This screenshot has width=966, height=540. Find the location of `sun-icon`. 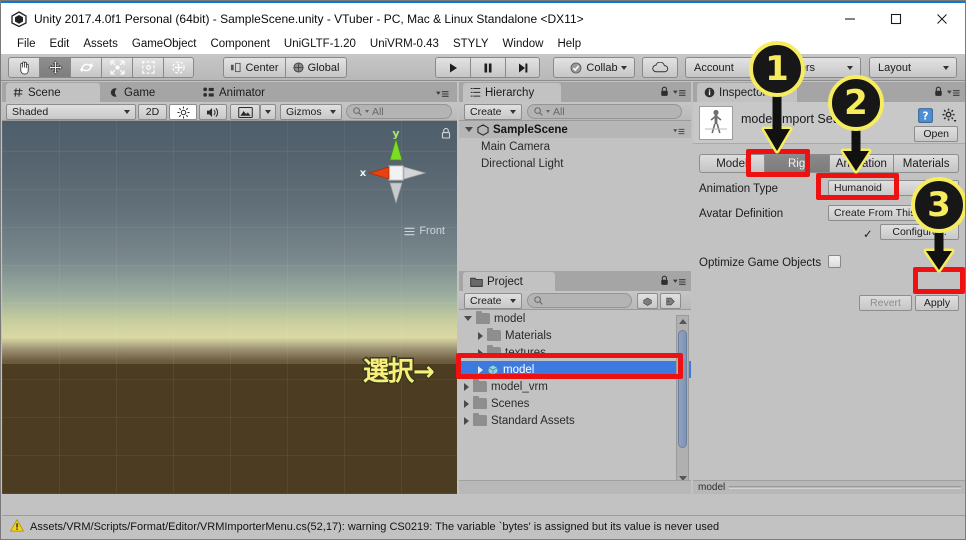

sun-icon is located at coordinates (183, 112).